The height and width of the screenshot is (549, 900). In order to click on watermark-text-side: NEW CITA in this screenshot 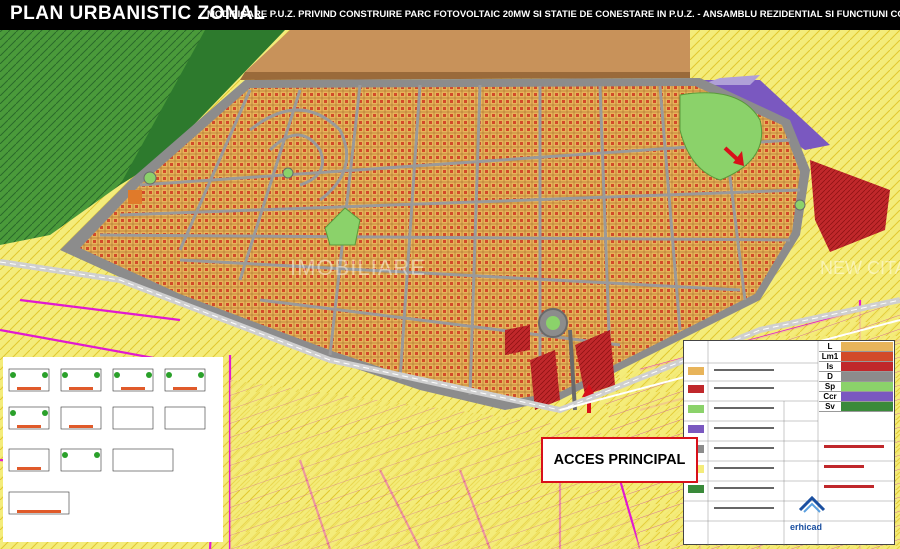, I will do `click(860, 268)`.